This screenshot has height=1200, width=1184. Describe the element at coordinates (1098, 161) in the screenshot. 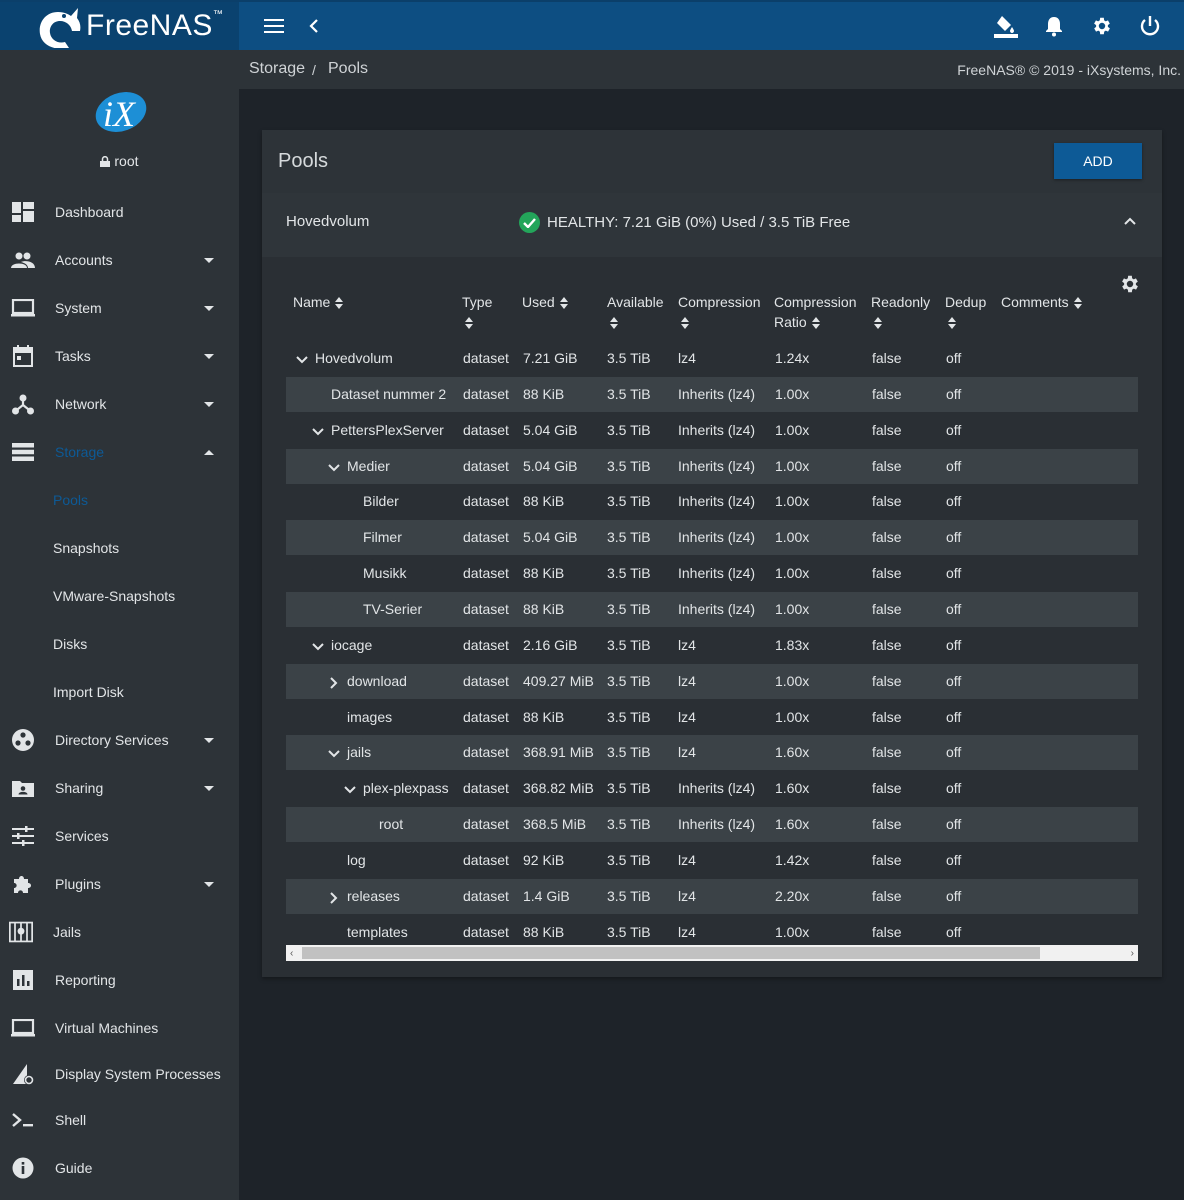

I see `add-pool-button: ADD` at that location.